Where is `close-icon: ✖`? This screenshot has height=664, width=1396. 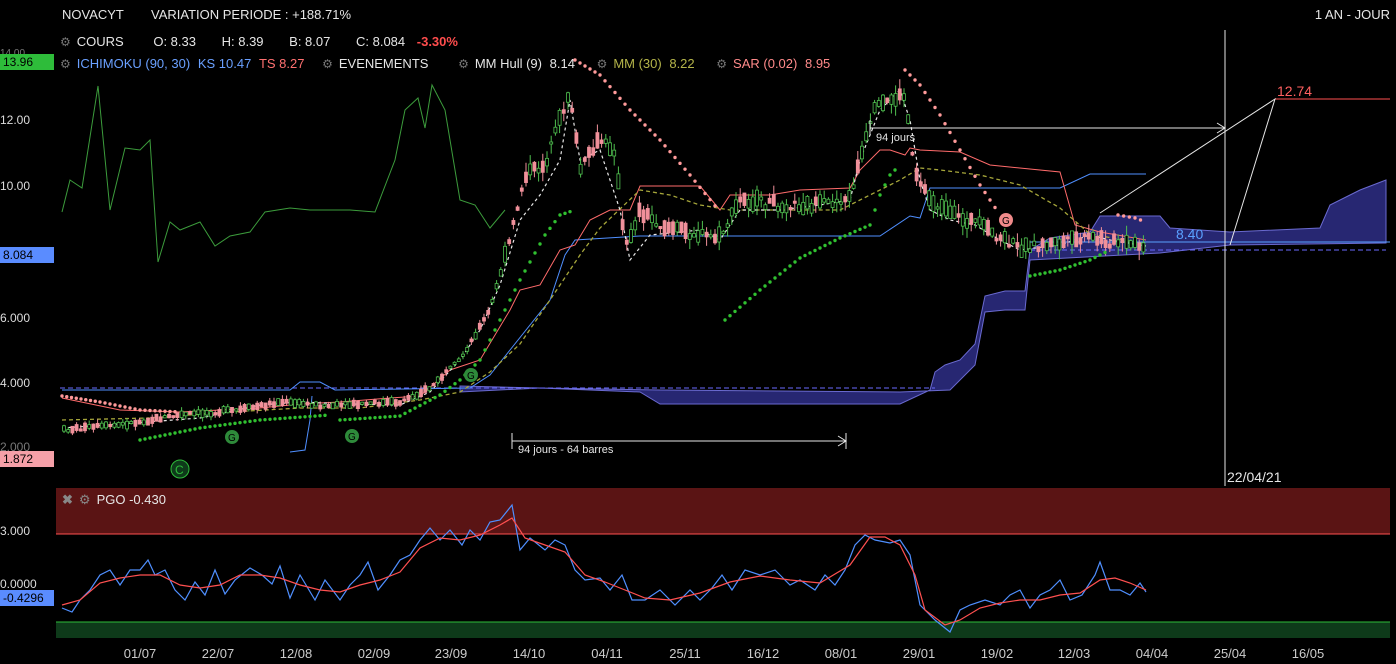
close-icon: ✖ is located at coordinates (67, 499).